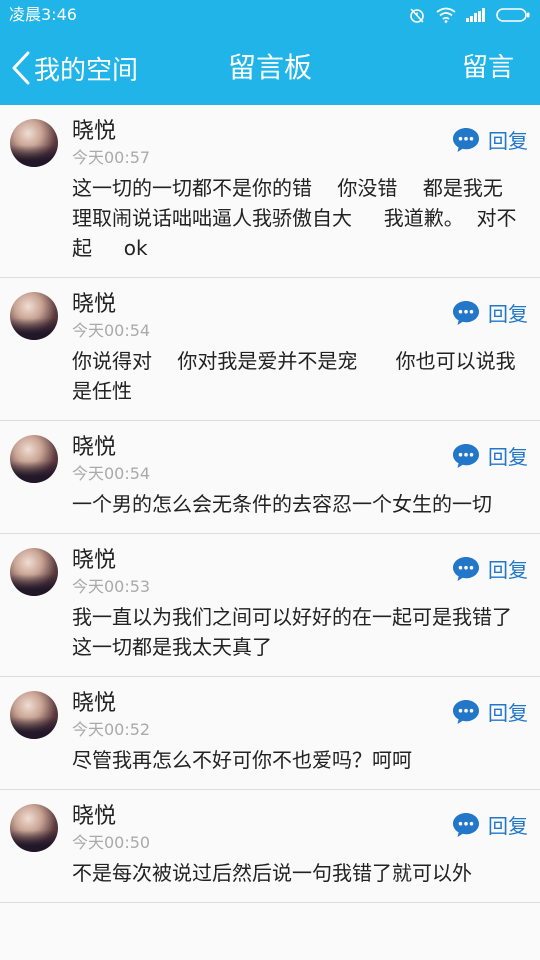  What do you see at coordinates (488, 68) in the screenshot?
I see `leave-message-button: 留言` at bounding box center [488, 68].